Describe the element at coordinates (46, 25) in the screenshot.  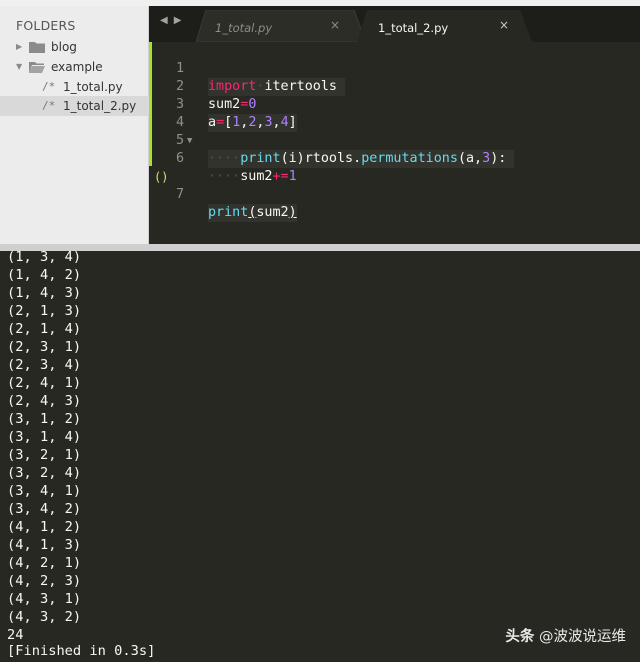
I see `sidebar-header: FOLDERS` at that location.